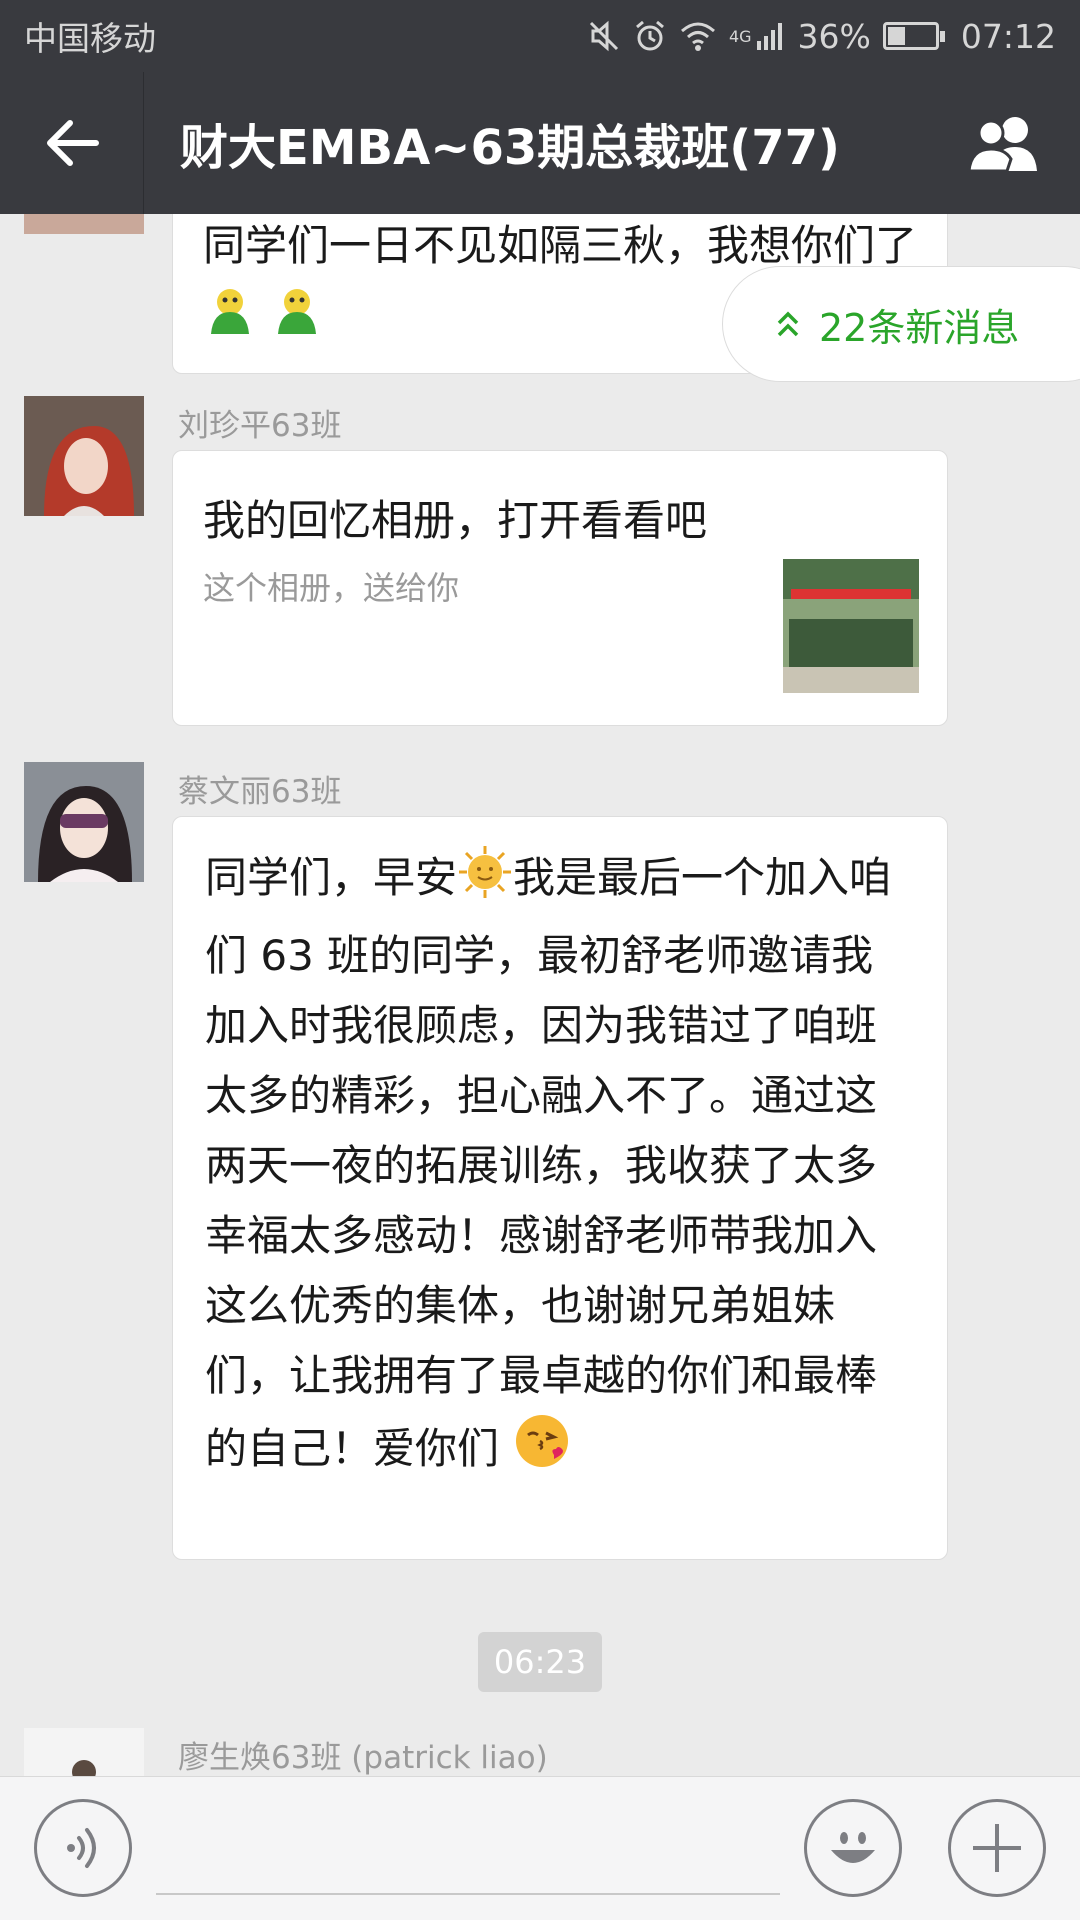 Image resolution: width=1080 pixels, height=1920 pixels. What do you see at coordinates (769, 36) in the screenshot?
I see `signal-icon` at bounding box center [769, 36].